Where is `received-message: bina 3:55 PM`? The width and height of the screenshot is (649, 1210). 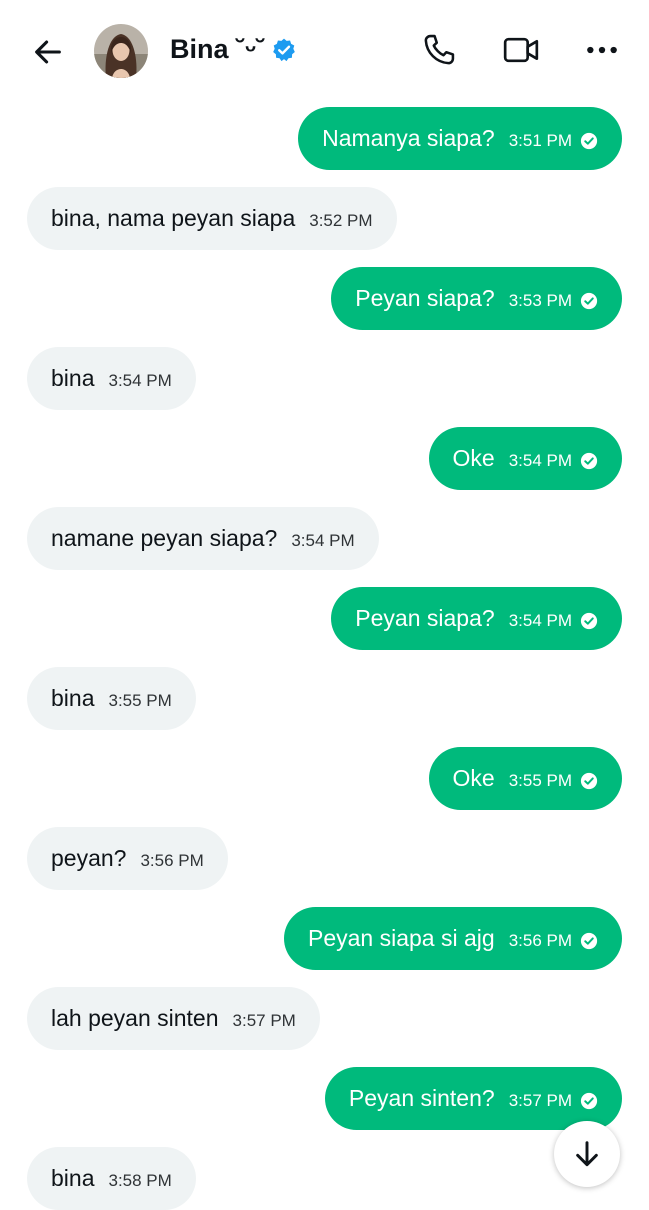
received-message: bina 3:55 PM is located at coordinates (111, 698).